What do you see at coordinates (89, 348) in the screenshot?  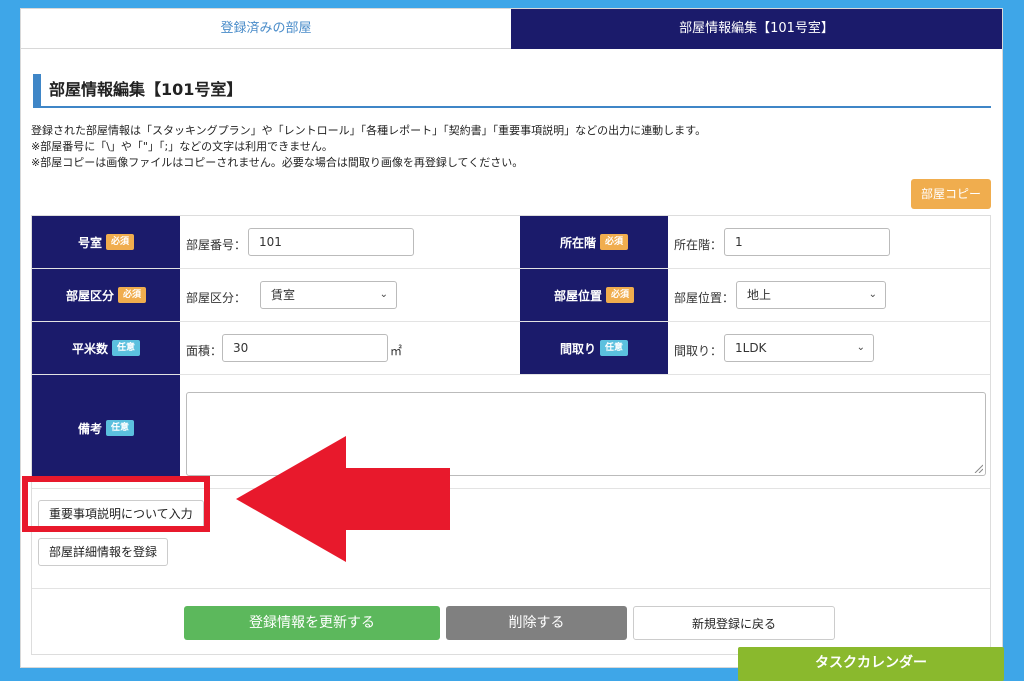 I see `area-label: 平米数` at bounding box center [89, 348].